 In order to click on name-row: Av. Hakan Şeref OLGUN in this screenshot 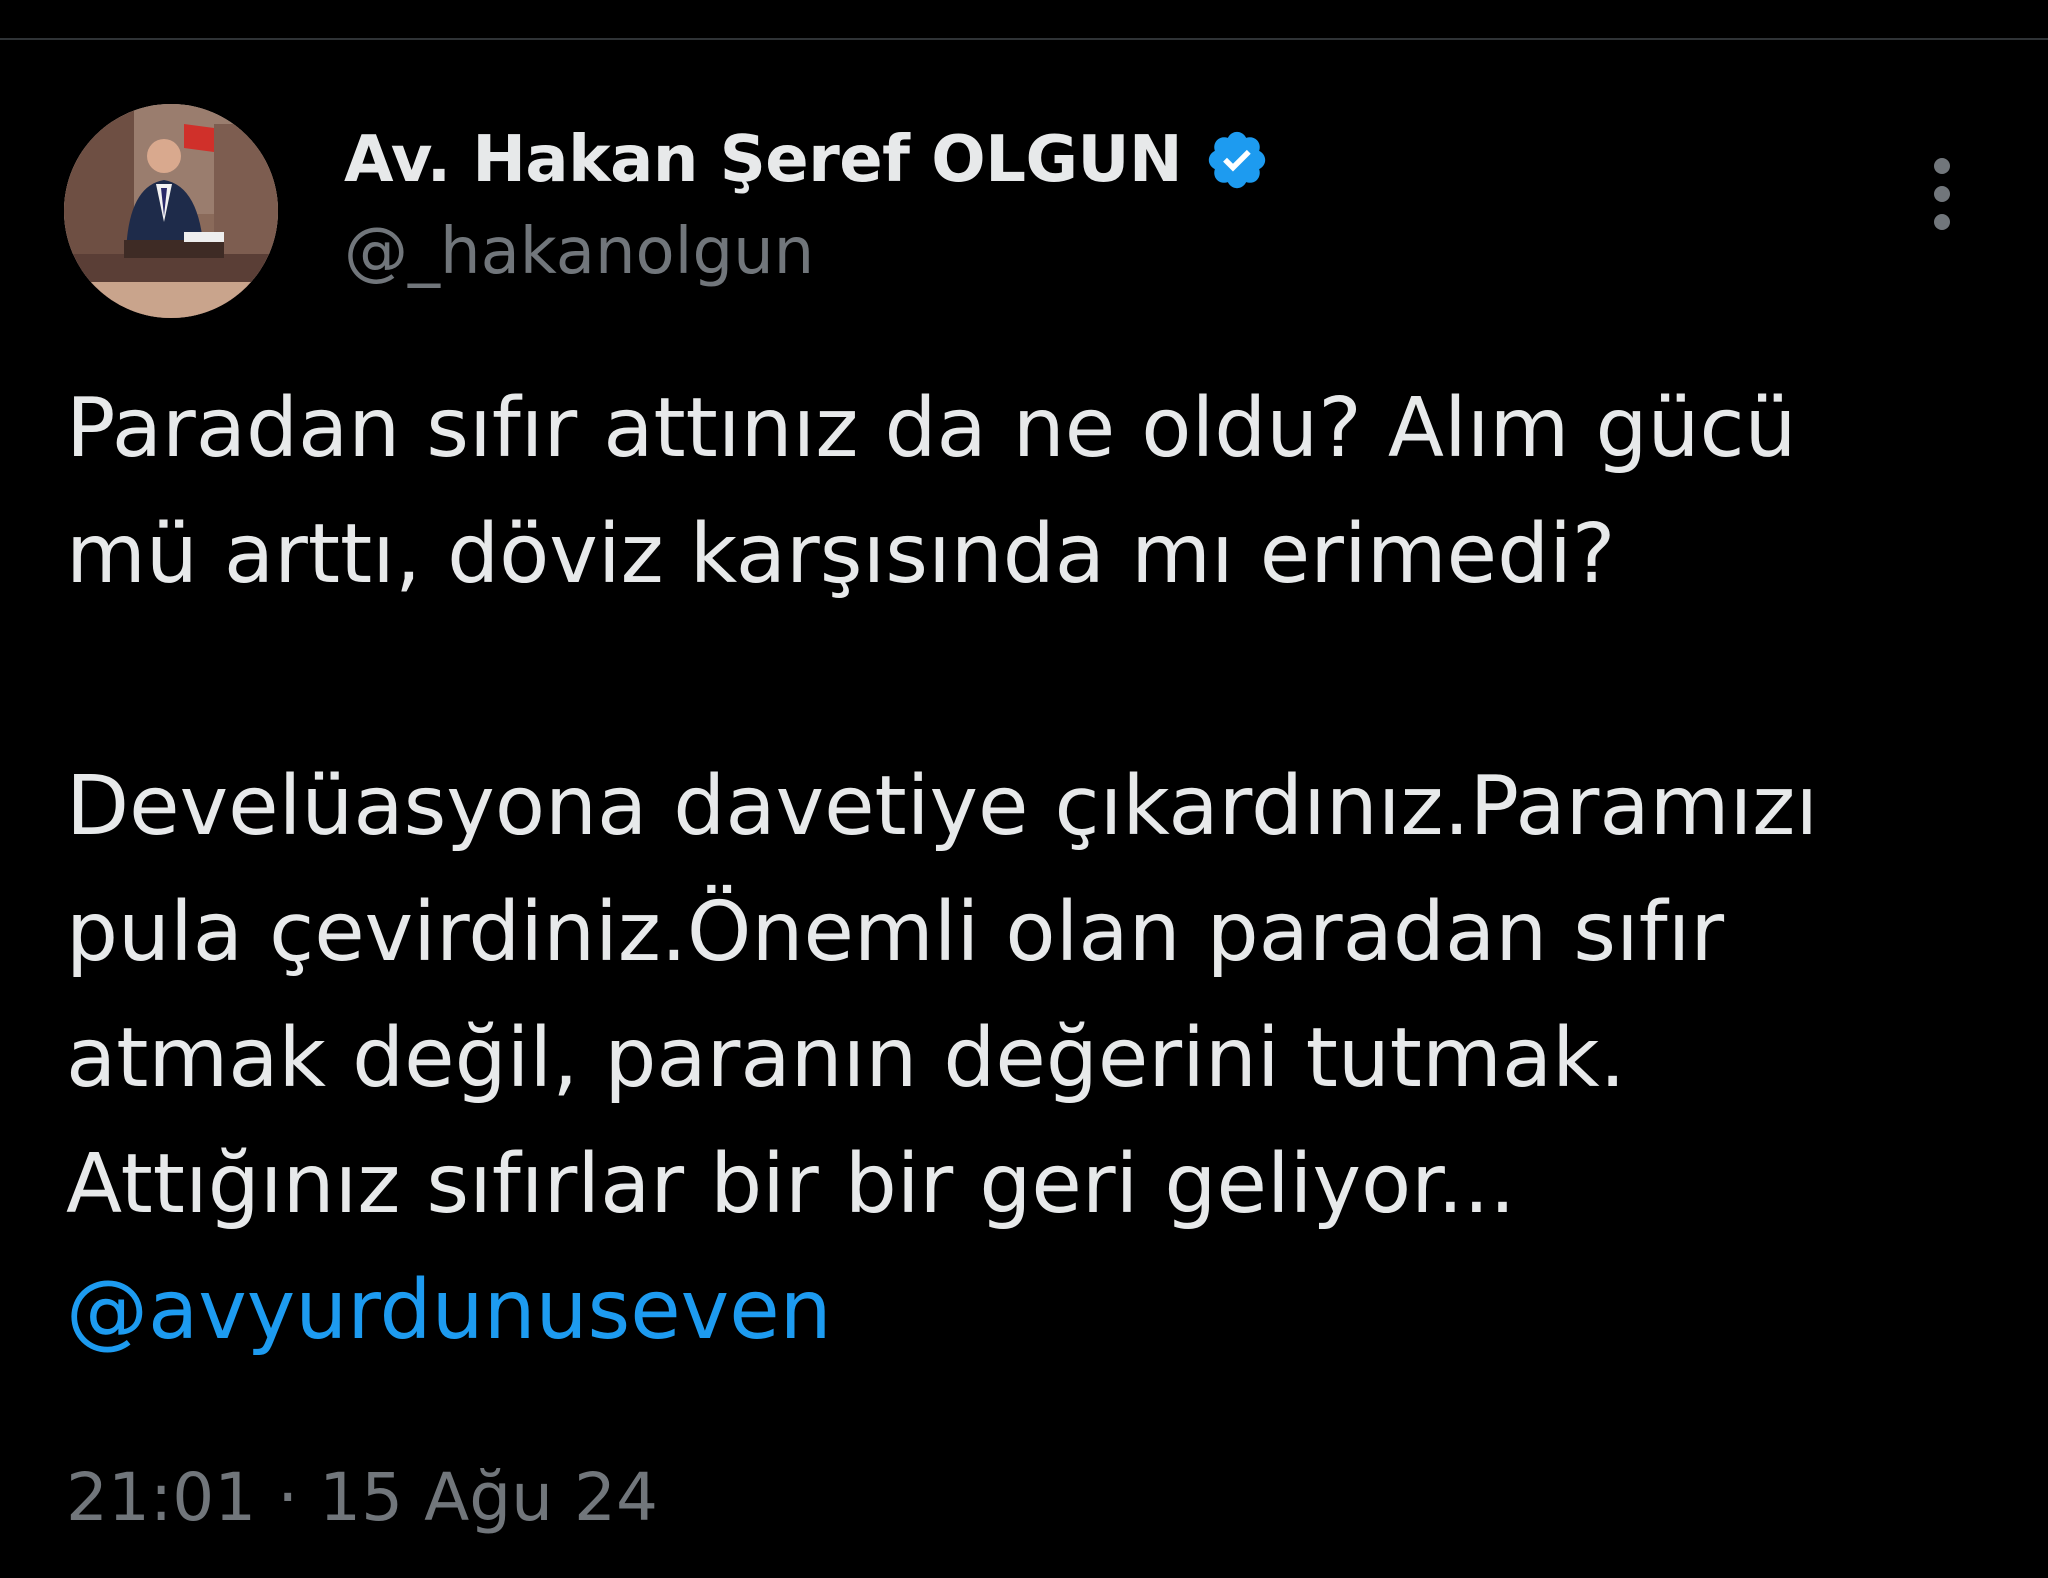, I will do `click(1094, 160)`.